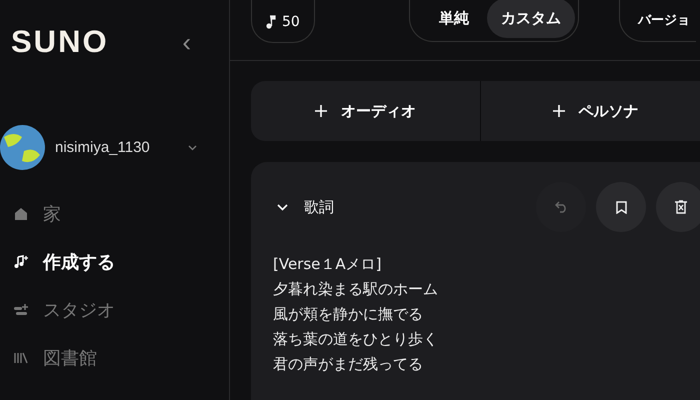 The height and width of the screenshot is (400, 700). Describe the element at coordinates (21, 310) in the screenshot. I see `sliders-icon` at that location.